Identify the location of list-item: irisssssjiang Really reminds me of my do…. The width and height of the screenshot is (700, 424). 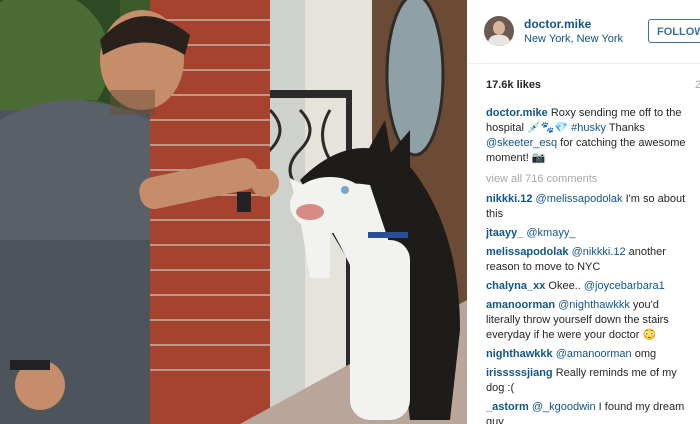
(591, 381).